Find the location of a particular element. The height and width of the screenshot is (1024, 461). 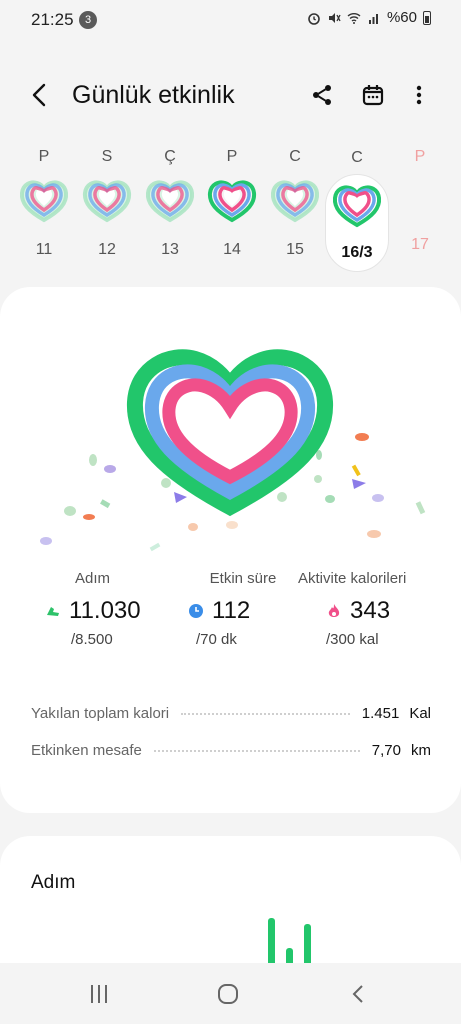

day-date: 13 is located at coordinates (170, 249).